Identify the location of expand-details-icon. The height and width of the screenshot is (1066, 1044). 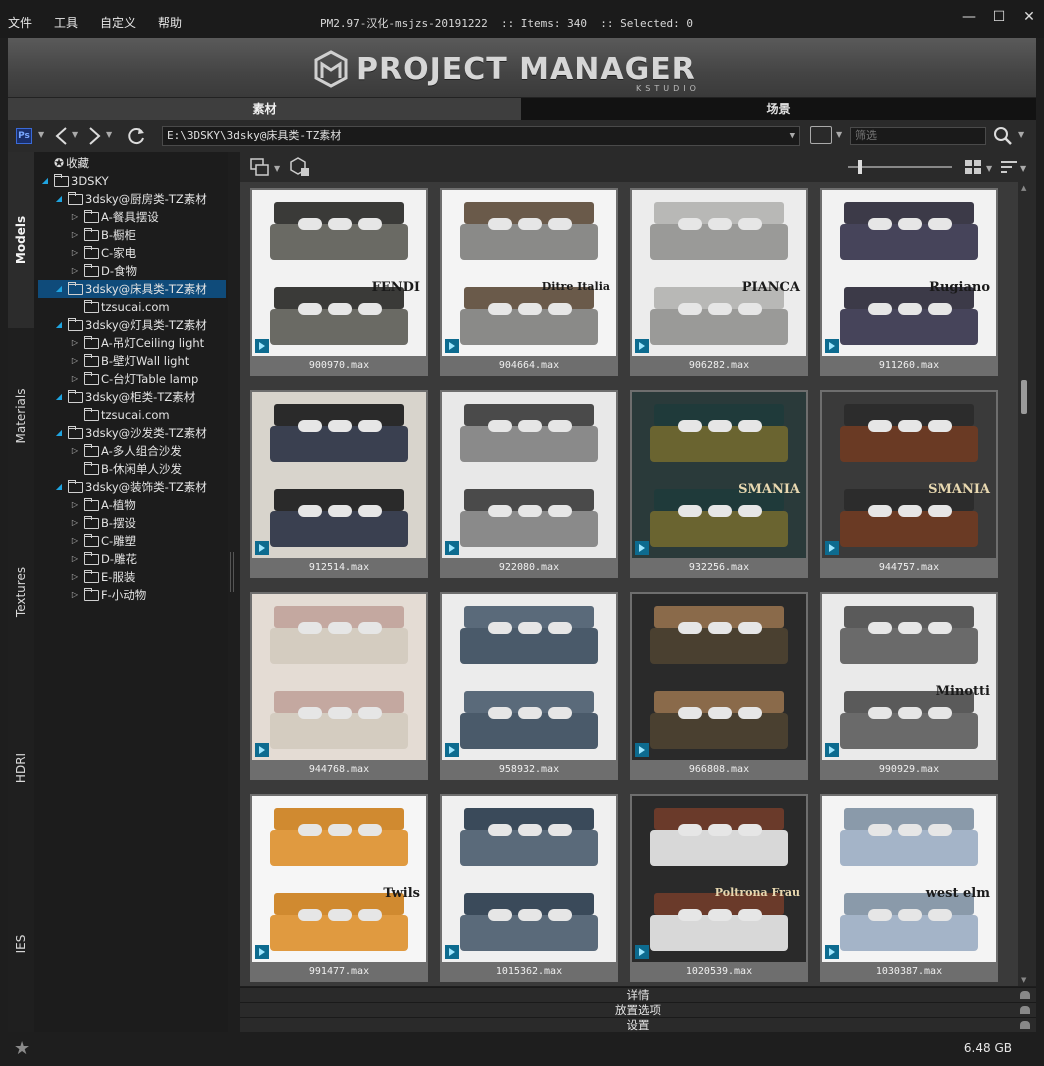
(1025, 995).